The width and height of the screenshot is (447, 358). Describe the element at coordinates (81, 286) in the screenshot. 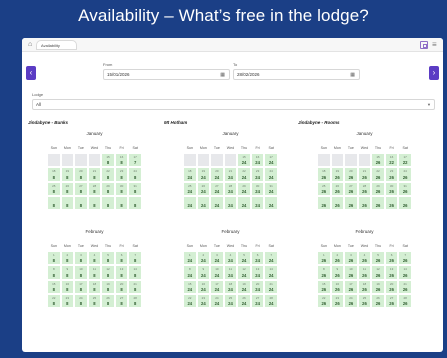

I see `calendar-day: 17 8` at that location.